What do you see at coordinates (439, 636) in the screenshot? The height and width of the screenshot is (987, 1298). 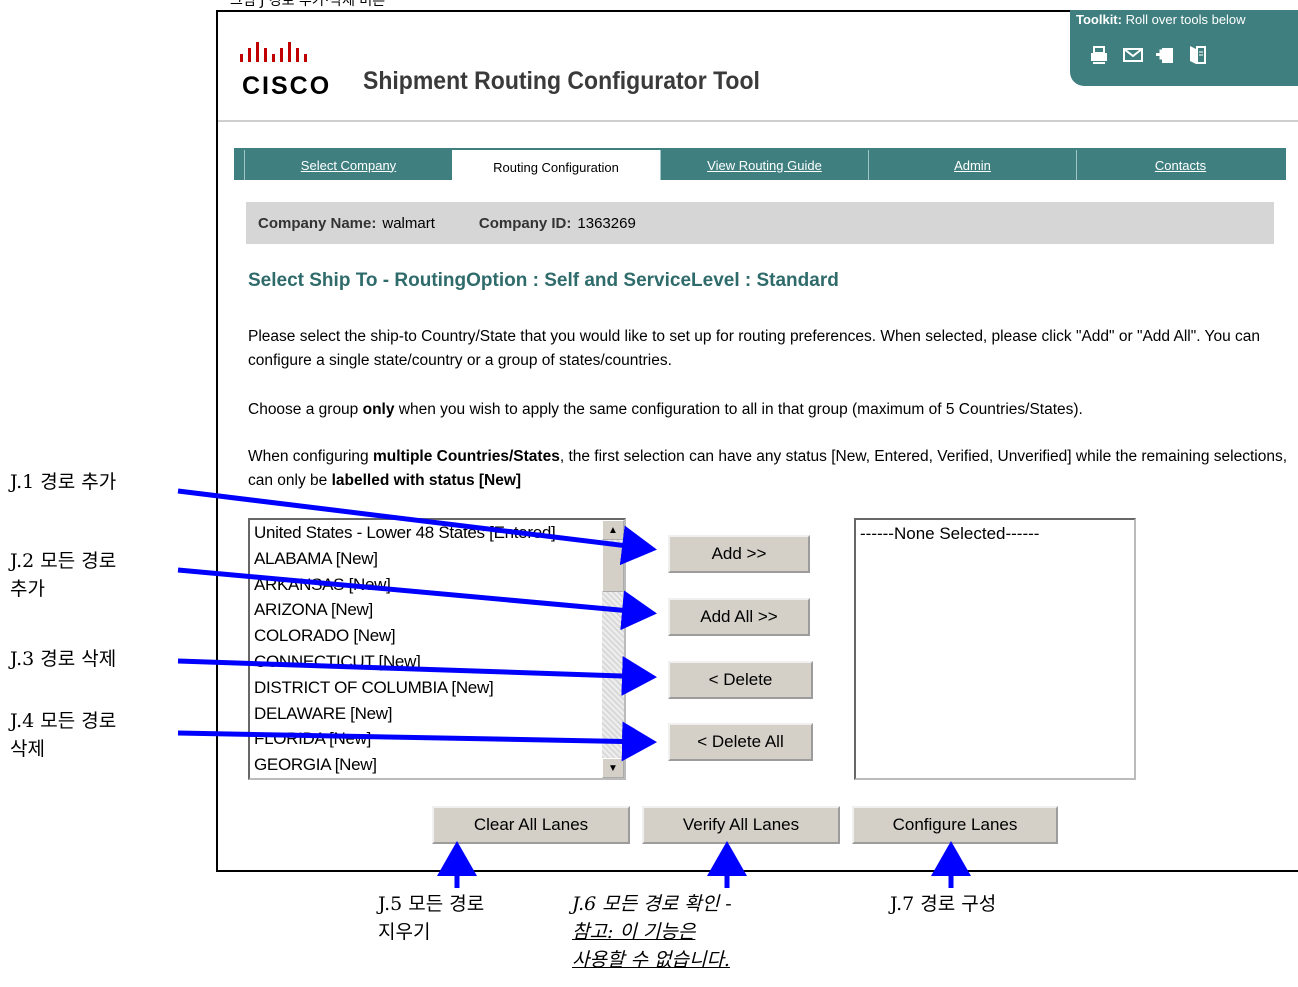 I see `state-list-item: COLORADO [New]` at bounding box center [439, 636].